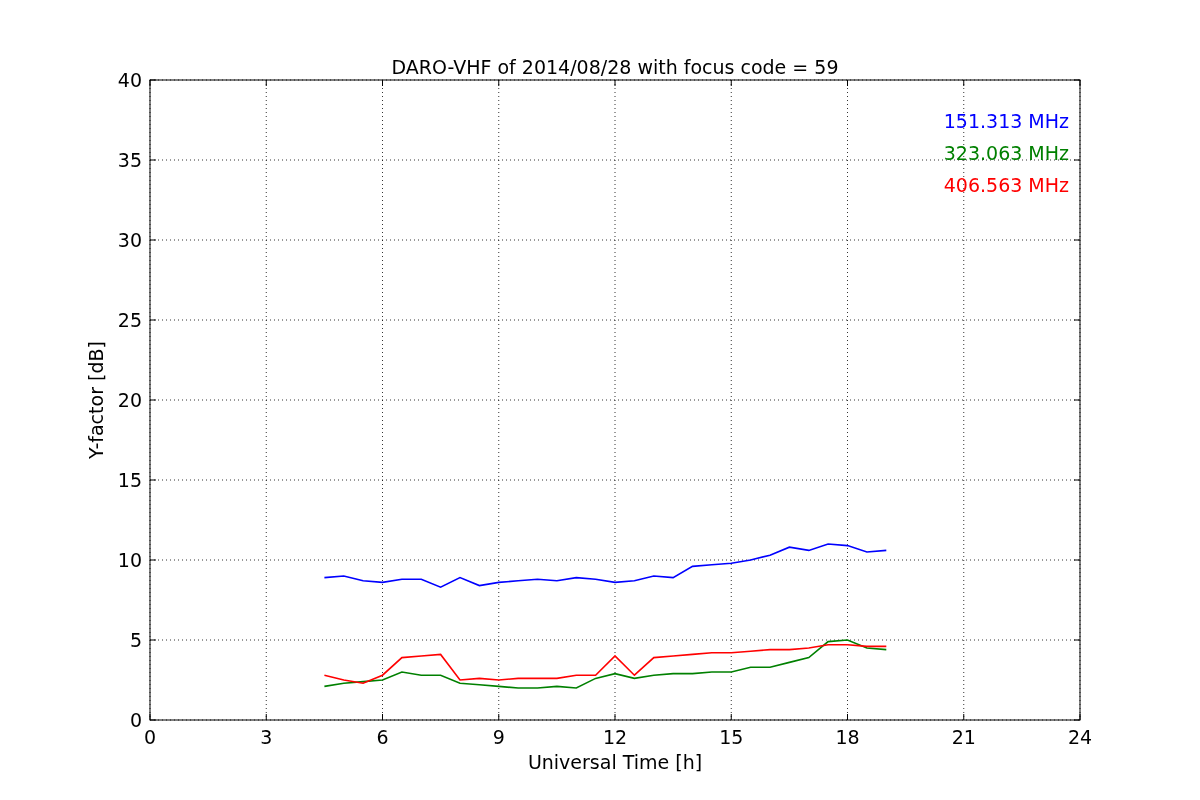 The height and width of the screenshot is (800, 1200). Describe the element at coordinates (1006, 153) in the screenshot. I see `legend-label: 323.063 MHz` at that location.